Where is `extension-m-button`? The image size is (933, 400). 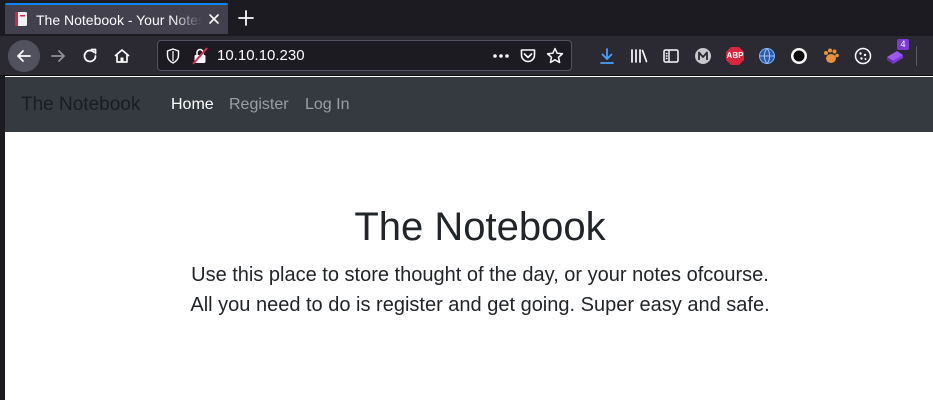 extension-m-button is located at coordinates (703, 56).